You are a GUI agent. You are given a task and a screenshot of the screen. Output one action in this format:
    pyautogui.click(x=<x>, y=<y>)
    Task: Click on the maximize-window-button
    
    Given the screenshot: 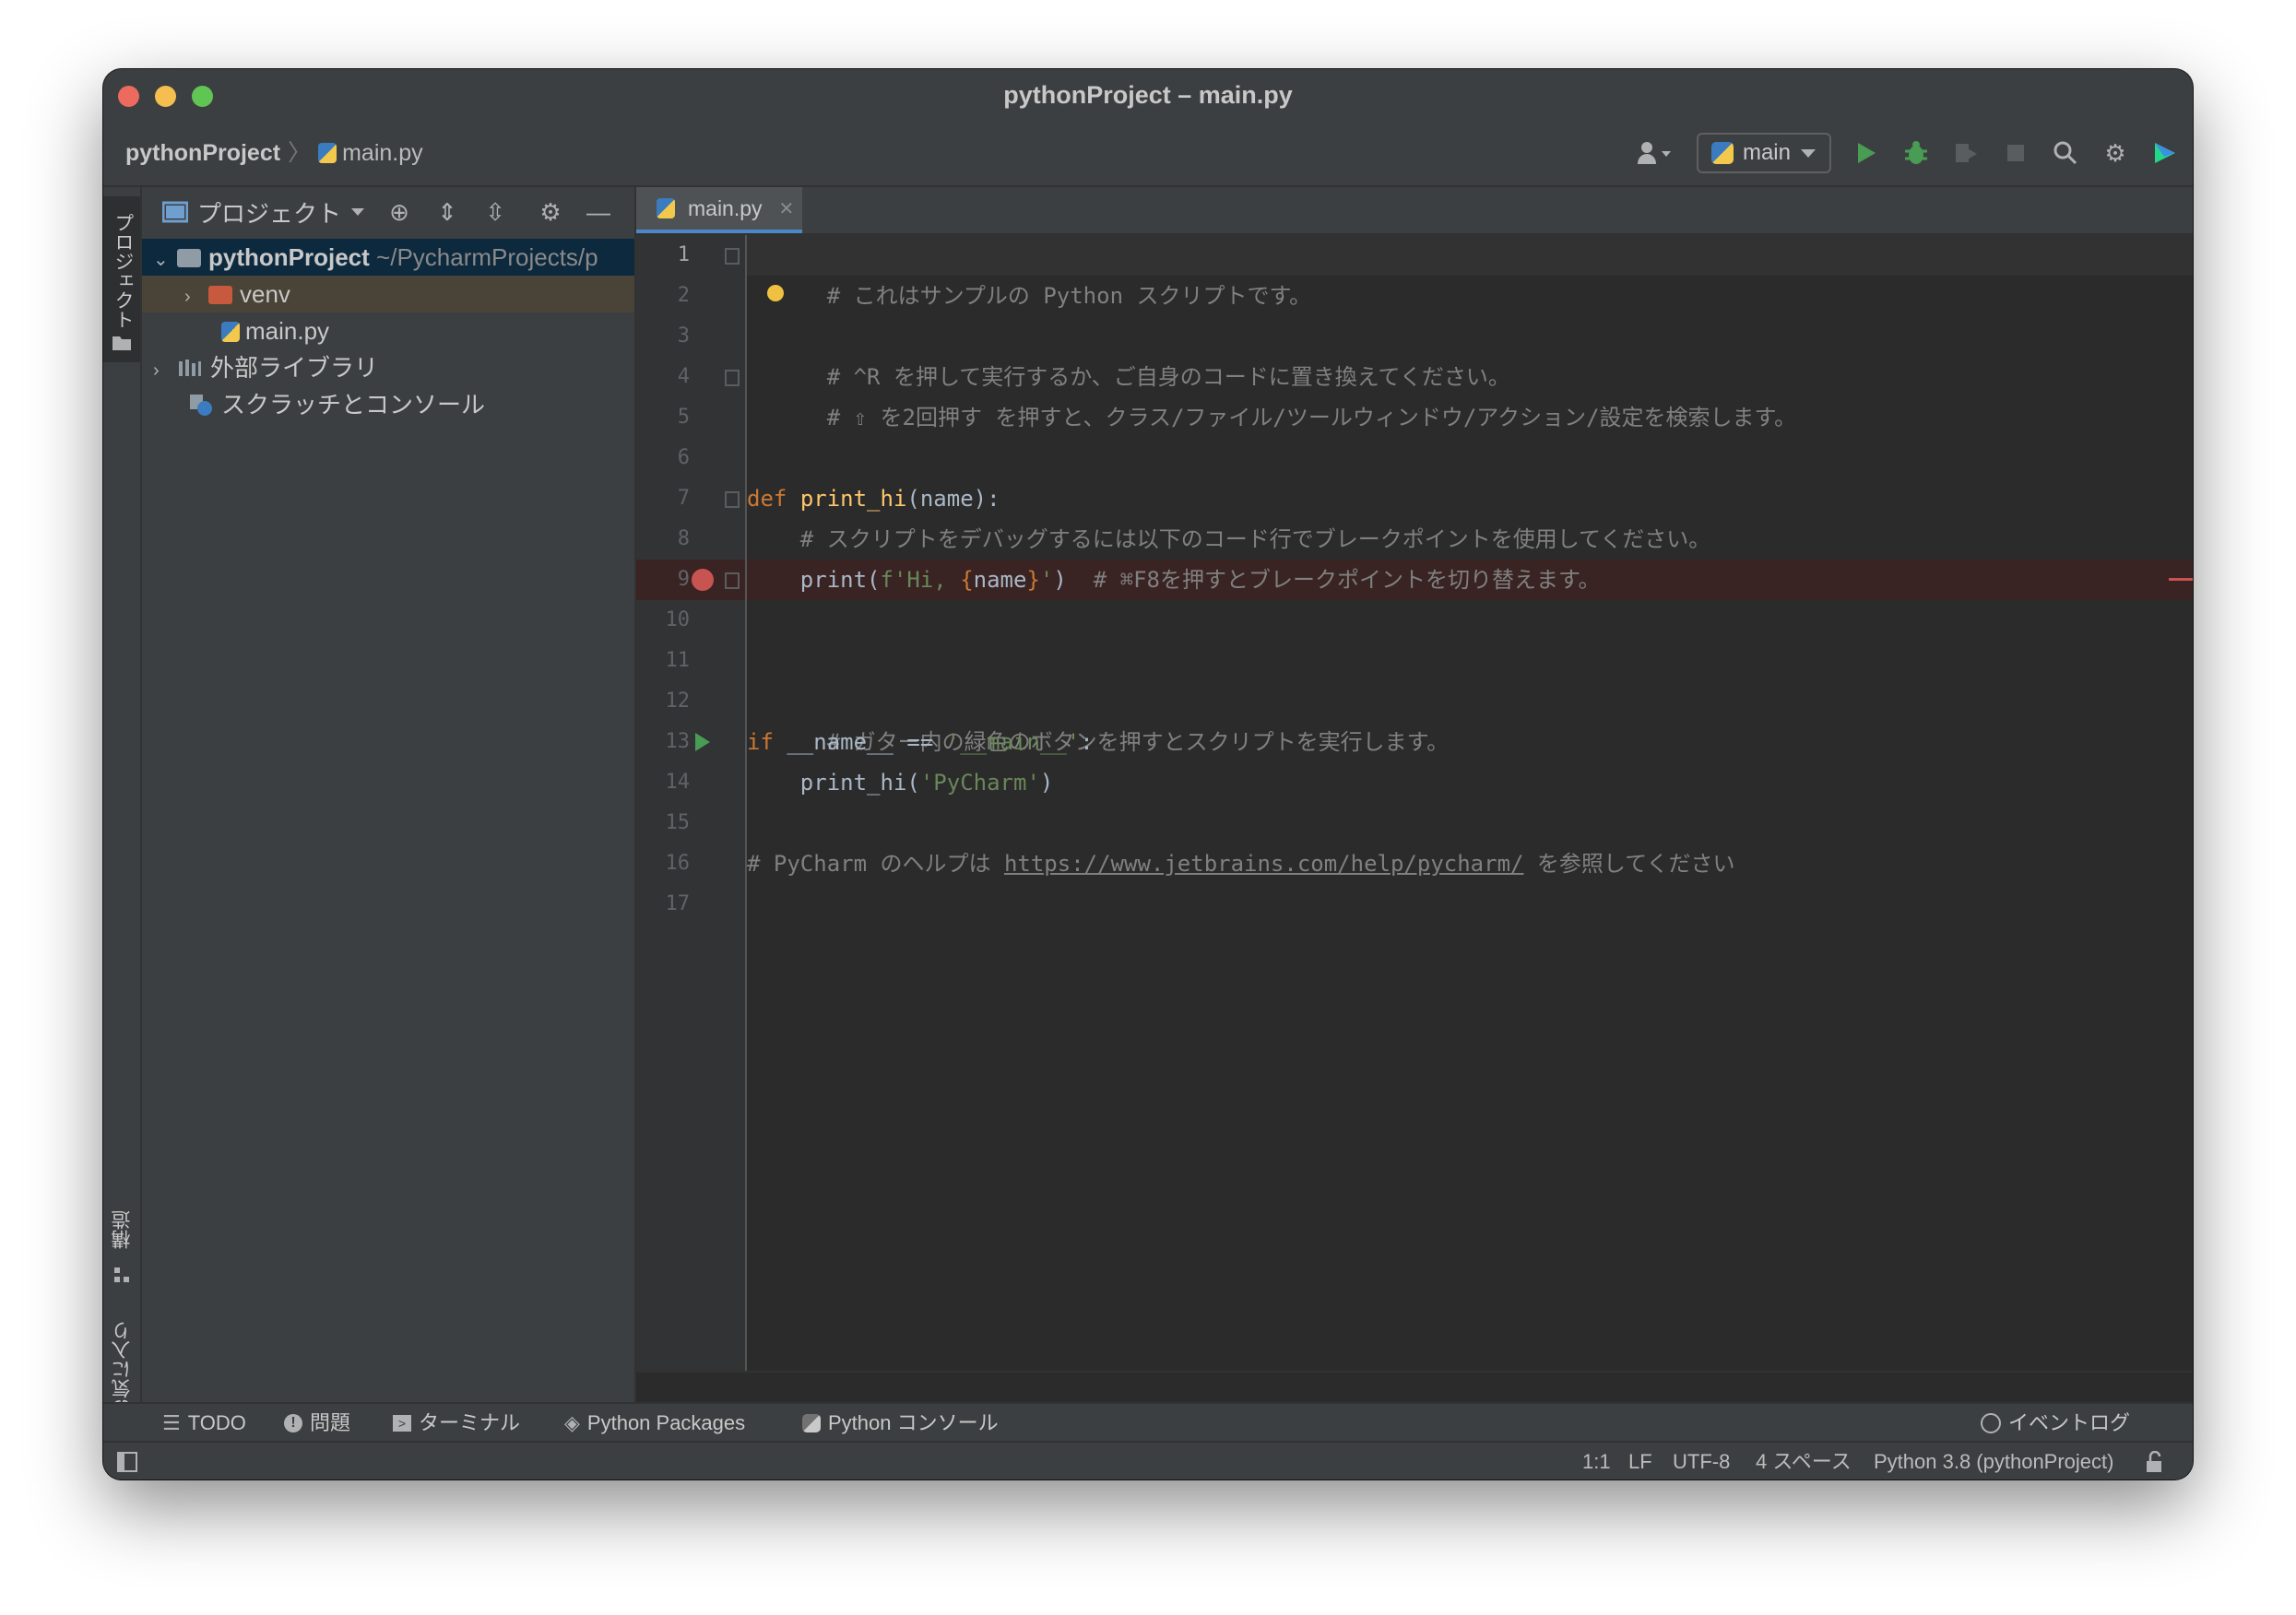 What is the action you would take?
    pyautogui.click(x=202, y=97)
    